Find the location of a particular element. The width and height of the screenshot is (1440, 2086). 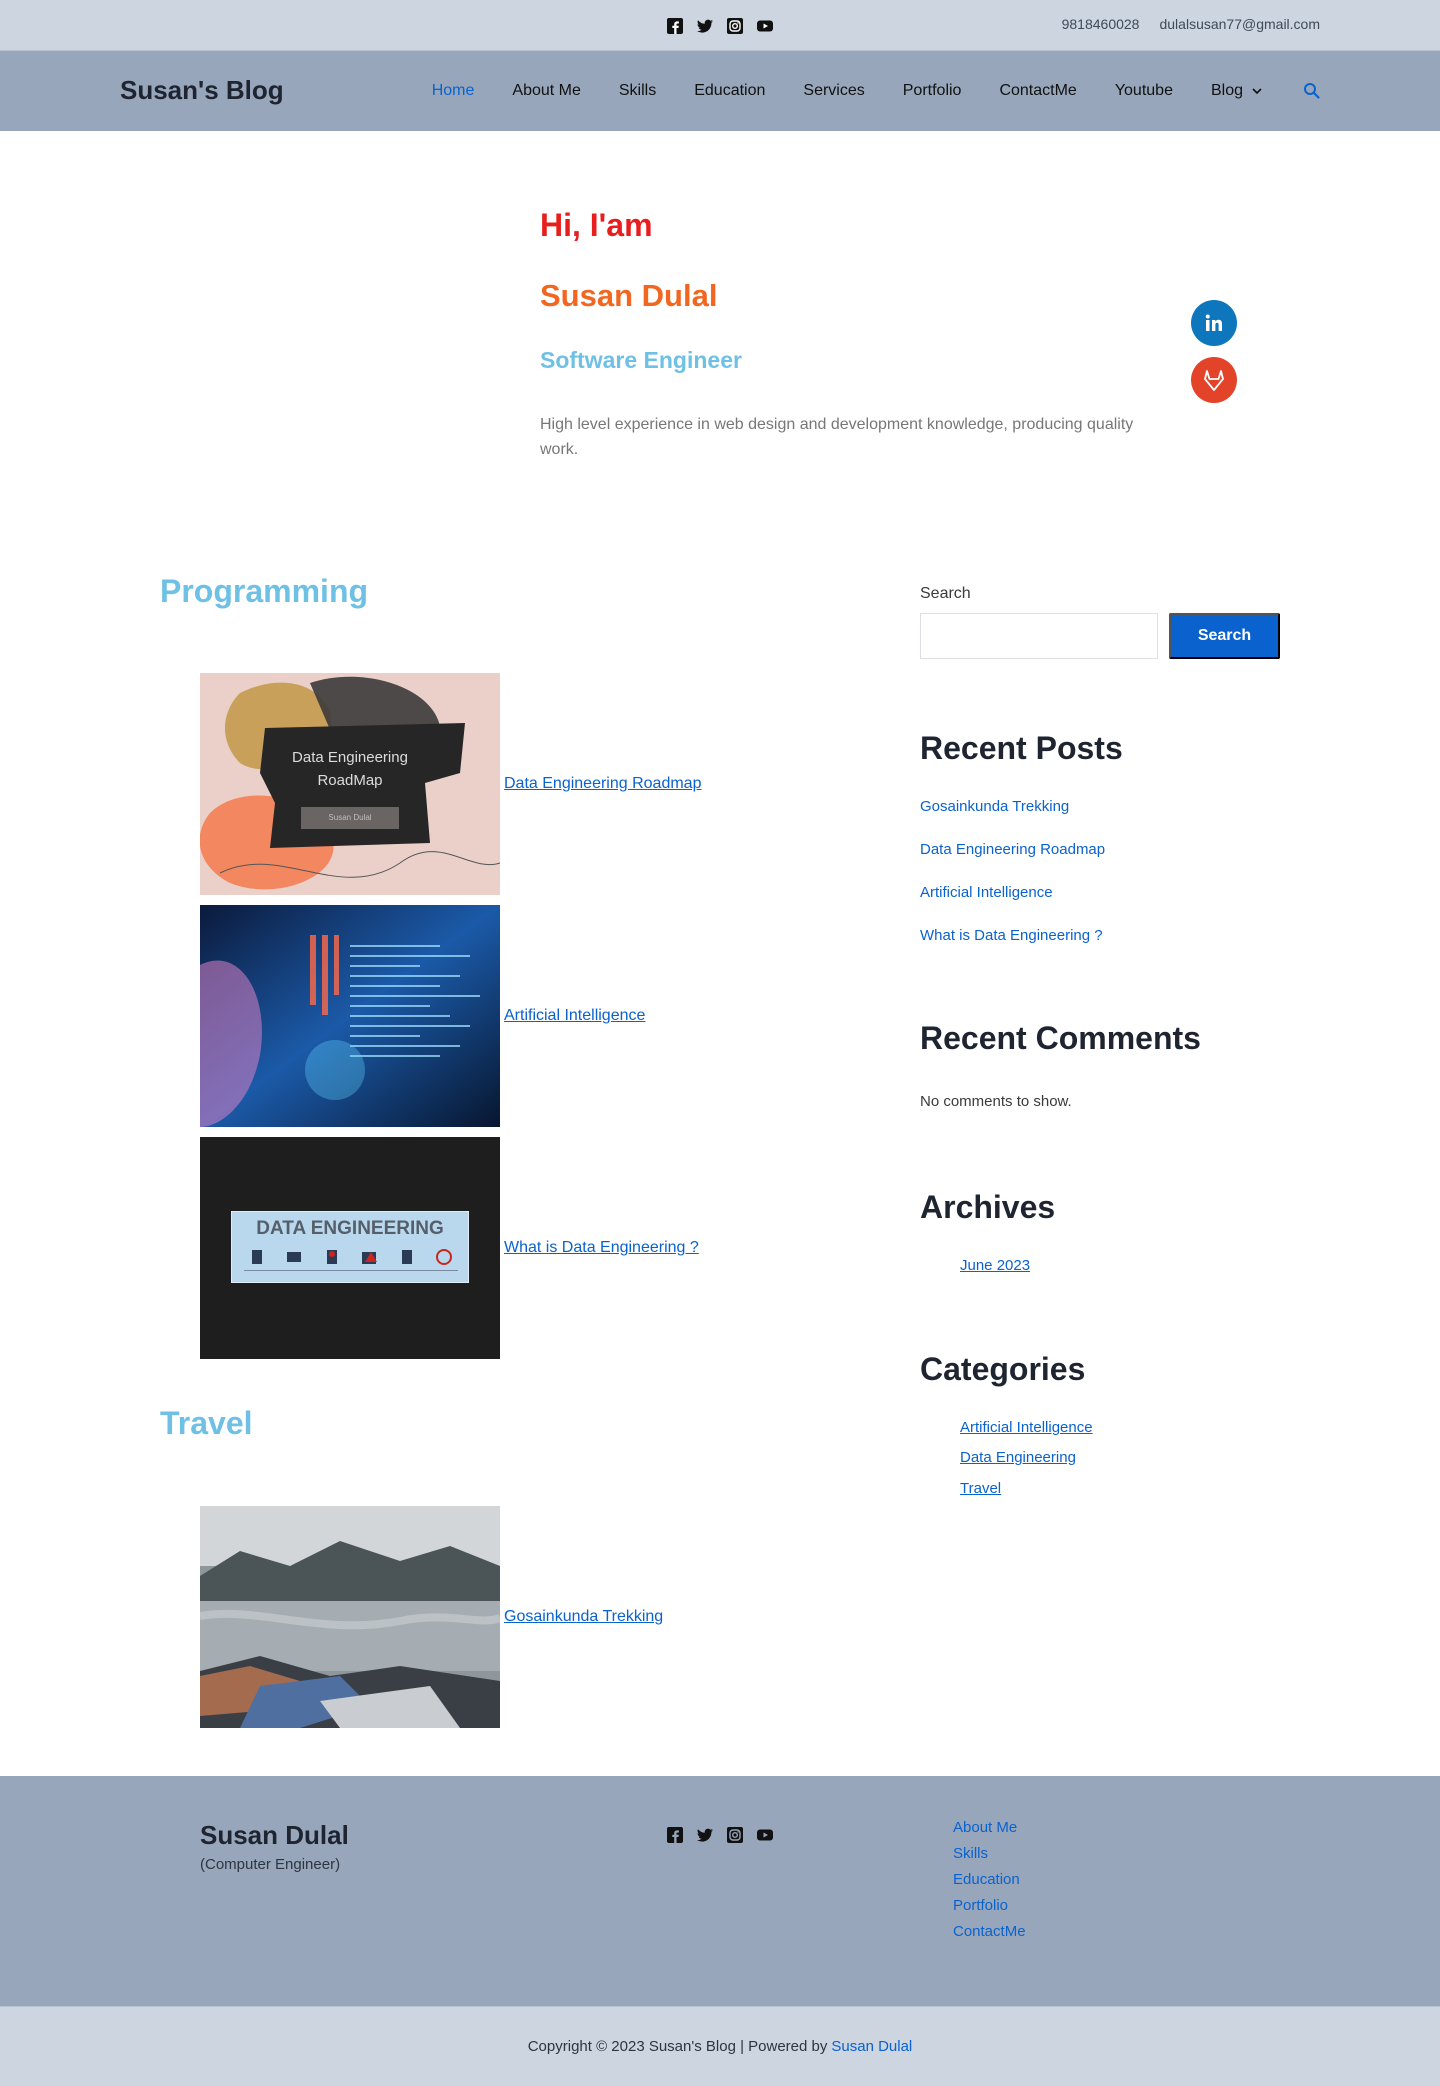

category-link: Travel is located at coordinates (980, 1488).